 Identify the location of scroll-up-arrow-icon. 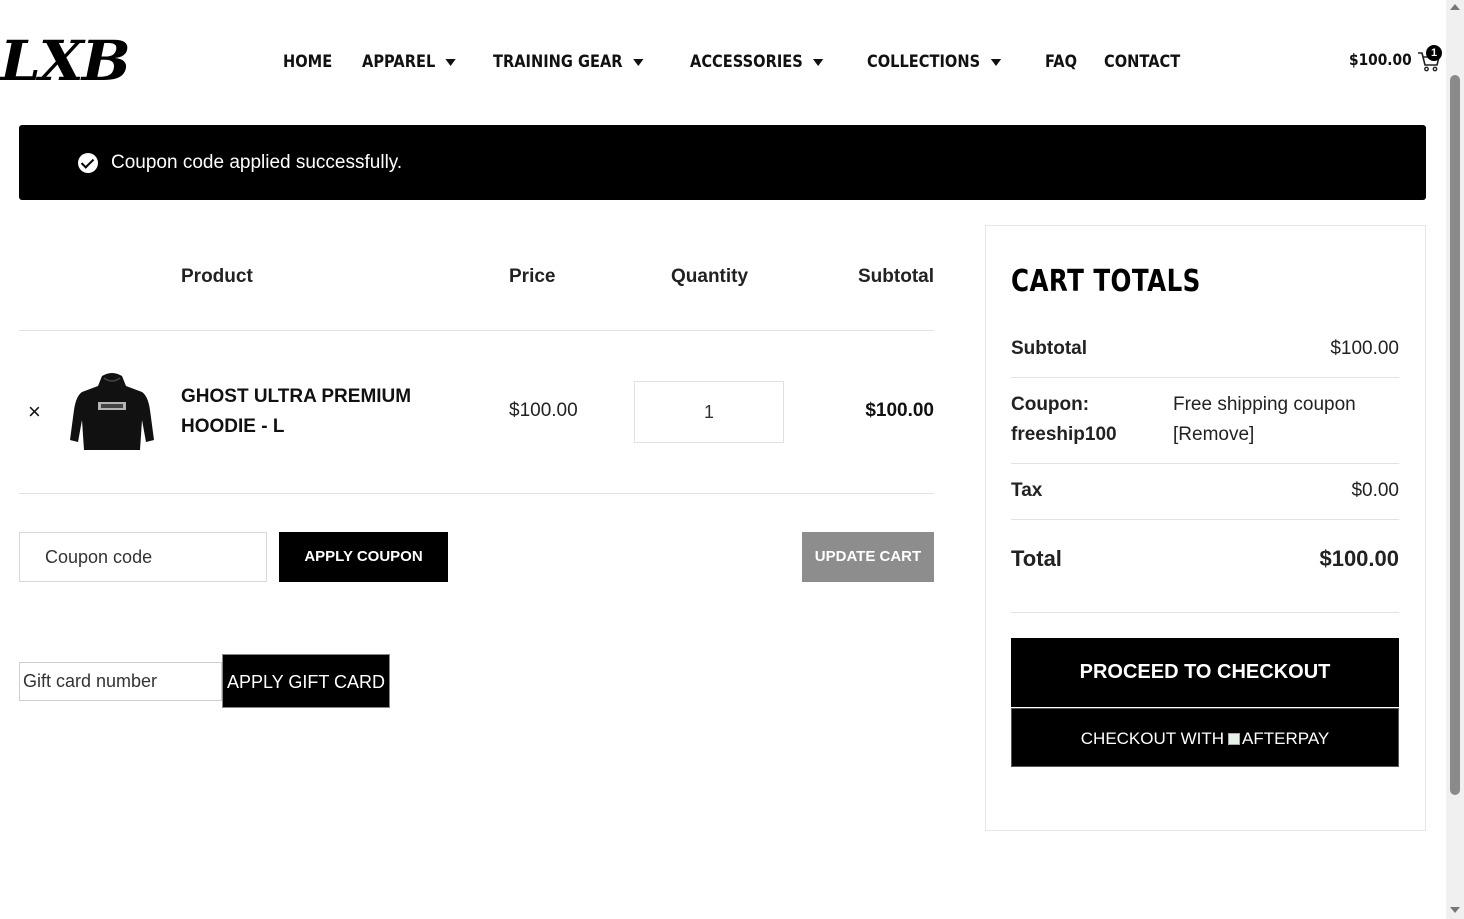
(1455, 7).